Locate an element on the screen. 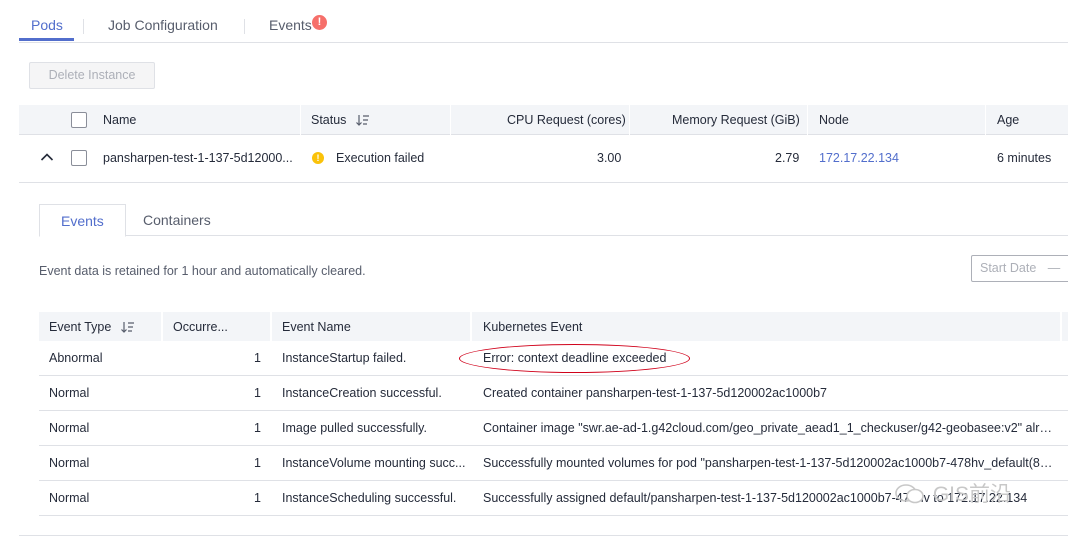 This screenshot has width=1068, height=537. header-event-type: Event Type is located at coordinates (92, 327).